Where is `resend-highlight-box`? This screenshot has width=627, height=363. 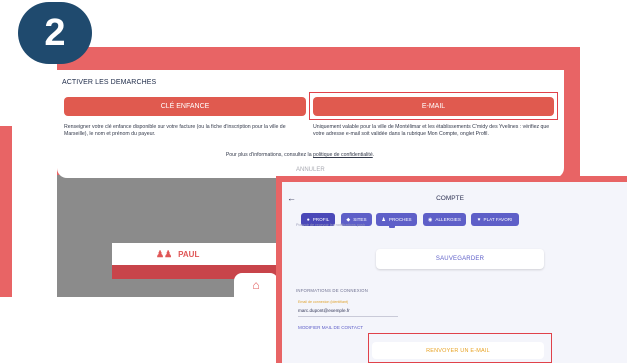 resend-highlight-box is located at coordinates (460, 348).